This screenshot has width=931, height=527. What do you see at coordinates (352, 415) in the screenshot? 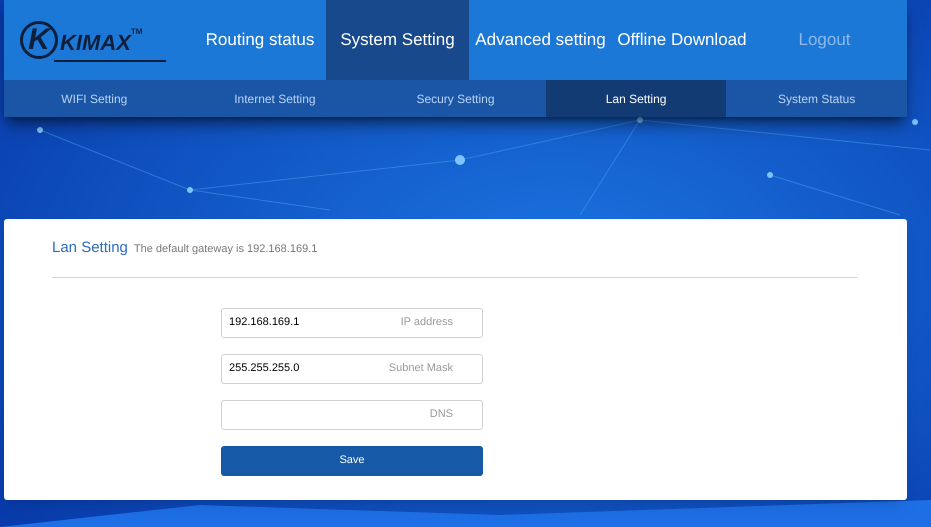
I see `input-field: DNS` at bounding box center [352, 415].